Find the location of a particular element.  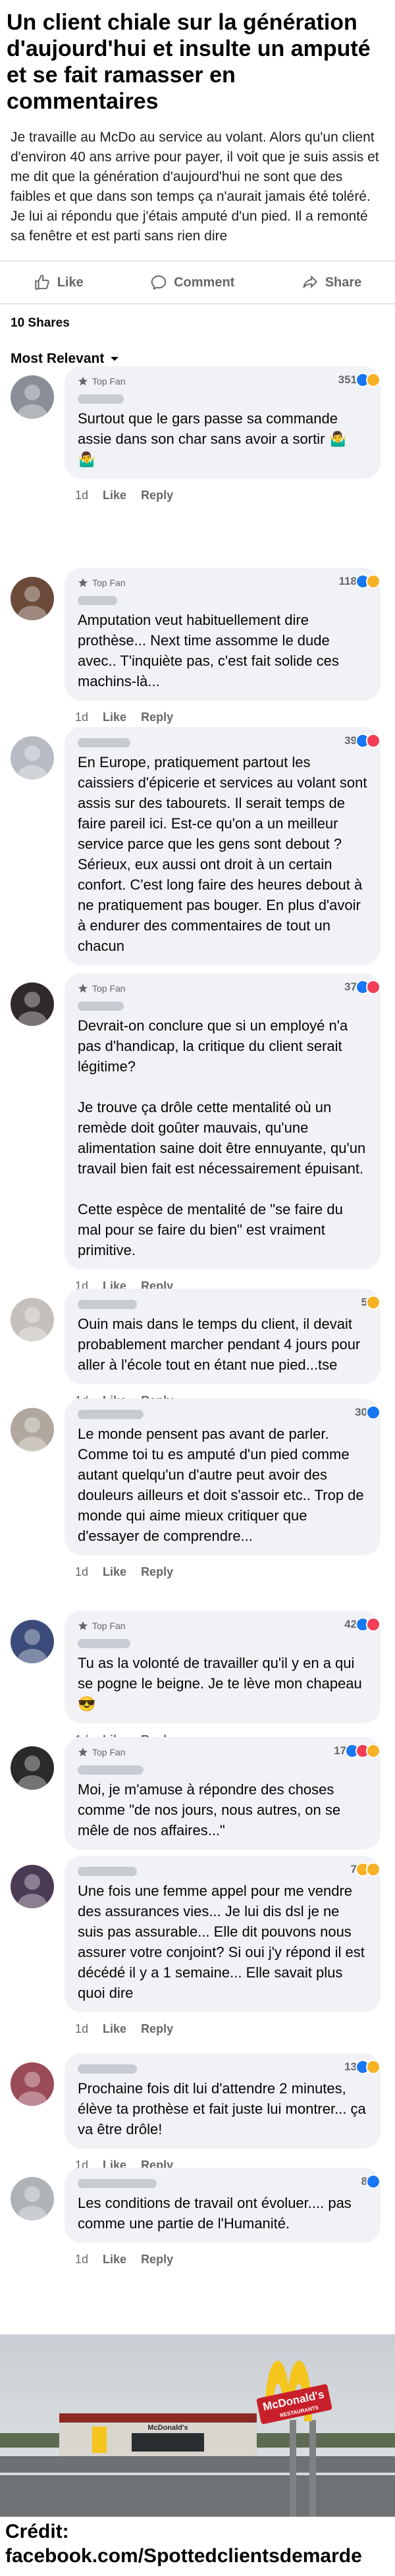

share-icon is located at coordinates (310, 281).